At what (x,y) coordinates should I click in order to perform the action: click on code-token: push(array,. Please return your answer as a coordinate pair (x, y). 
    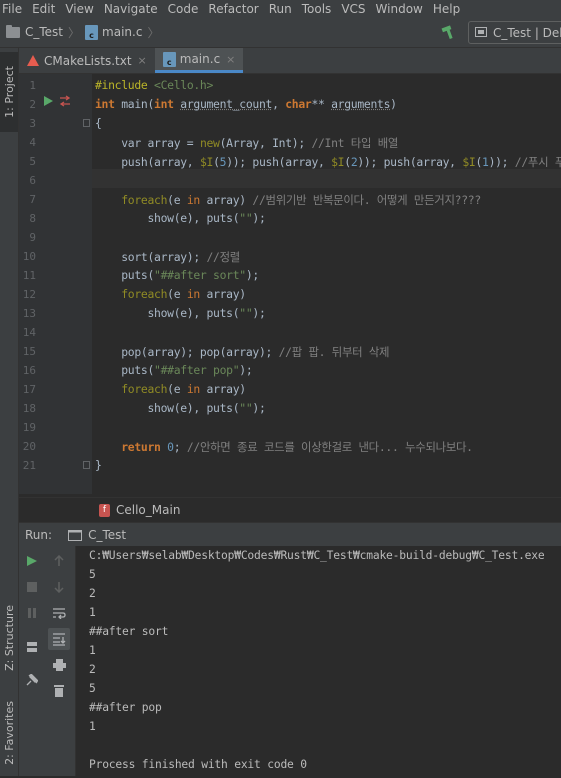
    Looking at the image, I should click on (147, 162).